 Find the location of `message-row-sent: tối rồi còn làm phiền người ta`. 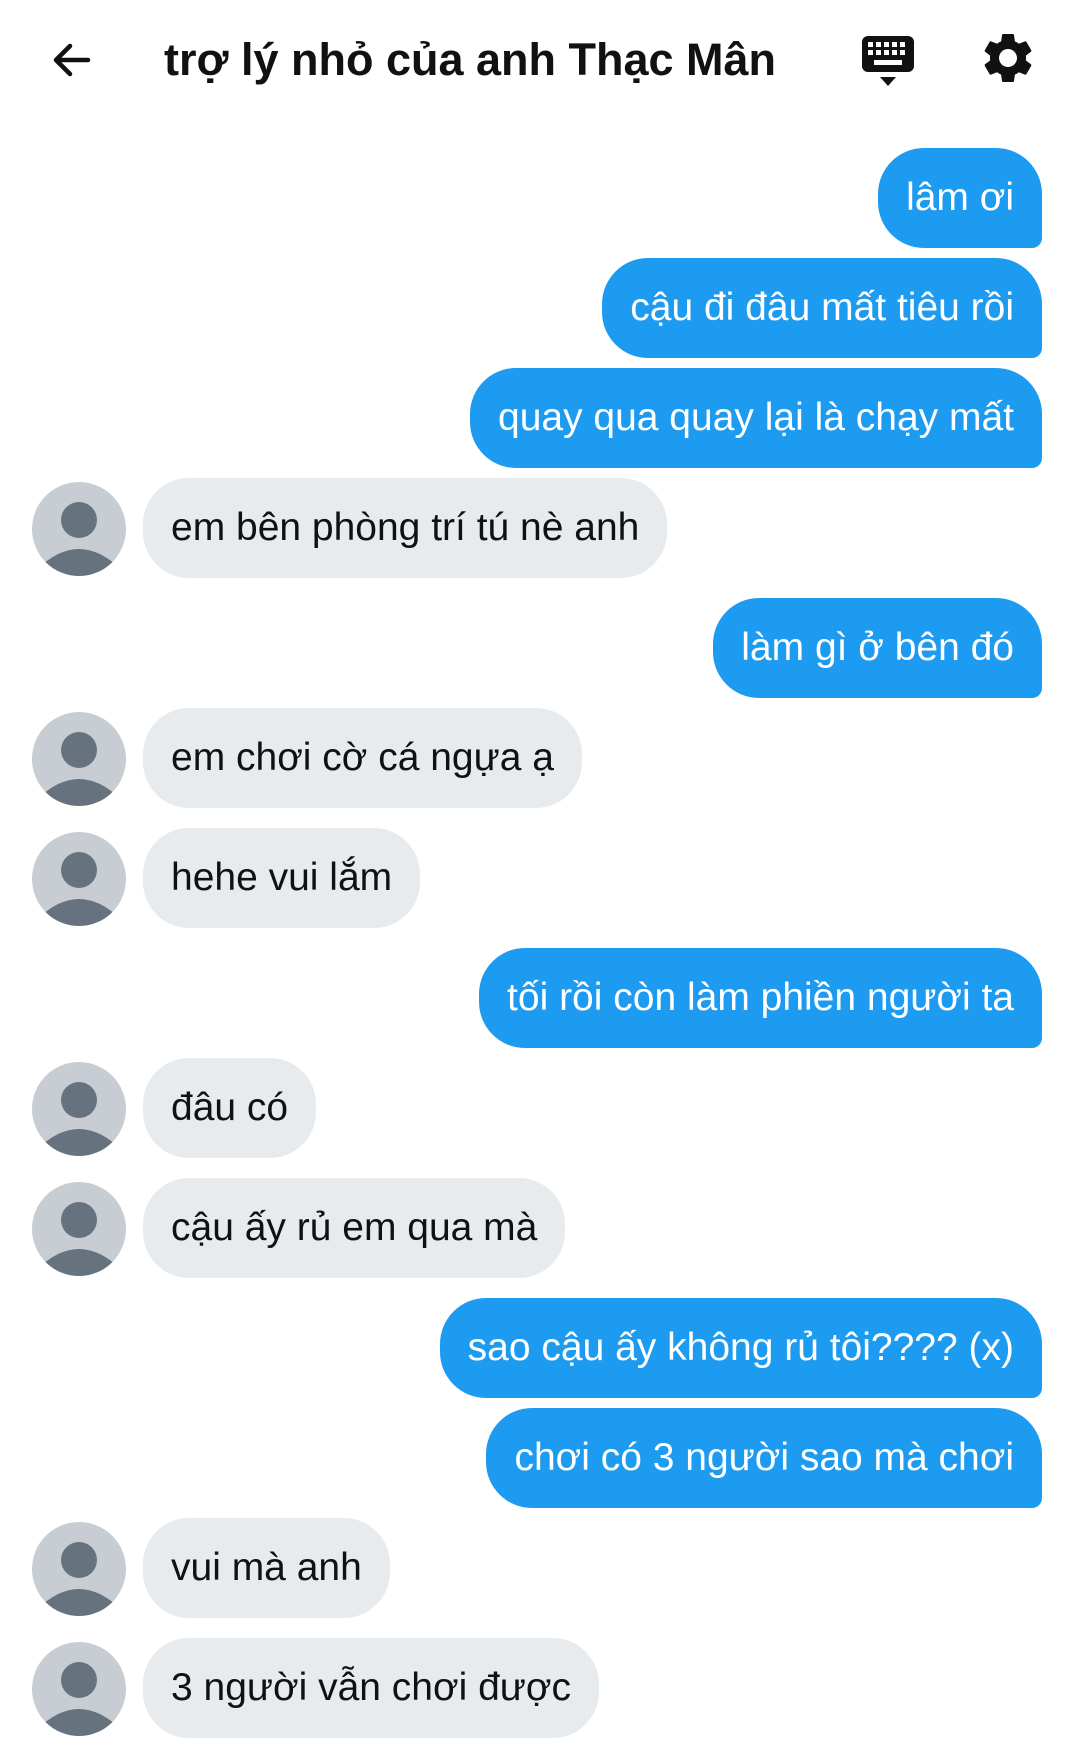

message-row-sent: tối rồi còn làm phiền người ta is located at coordinates (540, 998).